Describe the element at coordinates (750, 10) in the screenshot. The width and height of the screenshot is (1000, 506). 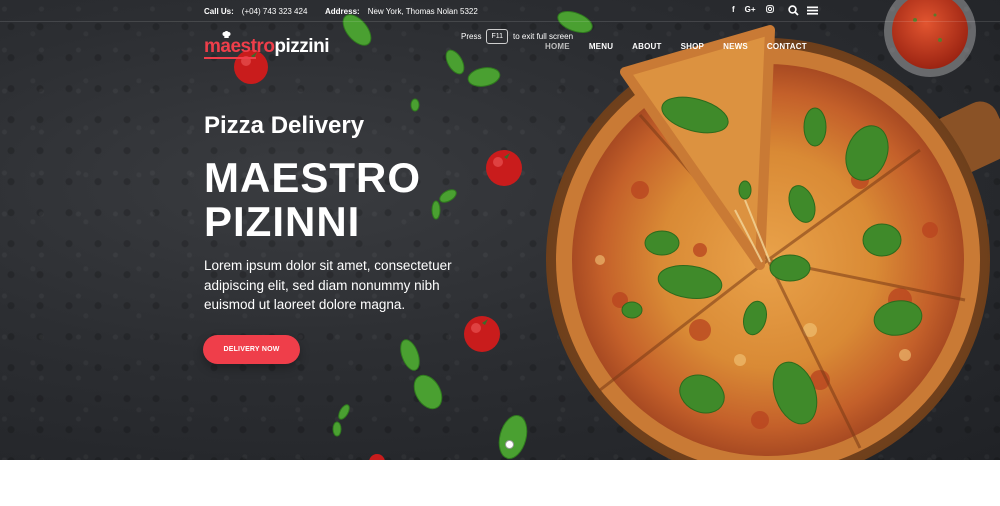
I see `google-plus-icon: G+` at that location.